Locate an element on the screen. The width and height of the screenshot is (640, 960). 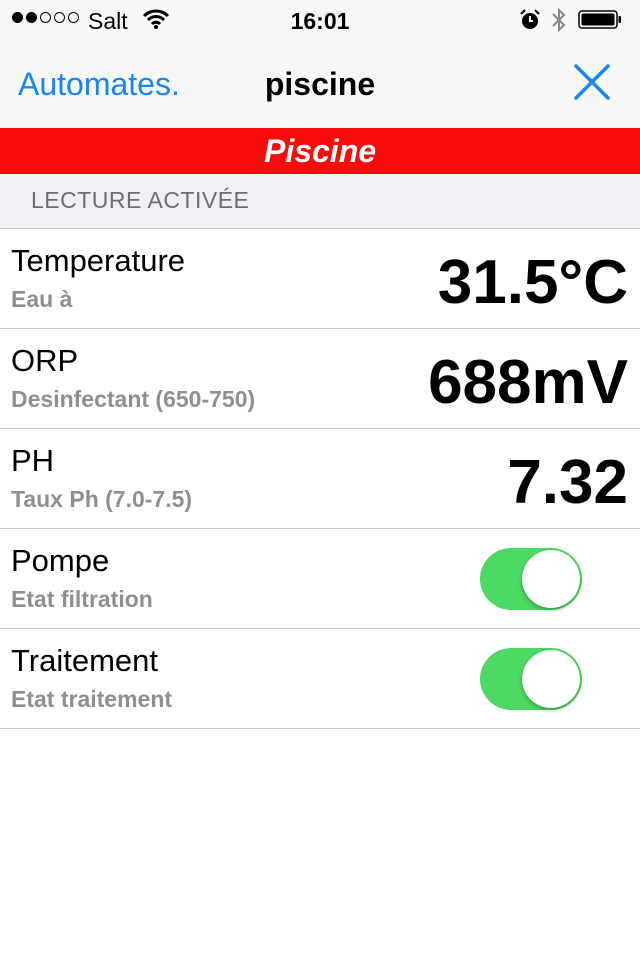
bluetooth-icon is located at coordinates (559, 22).